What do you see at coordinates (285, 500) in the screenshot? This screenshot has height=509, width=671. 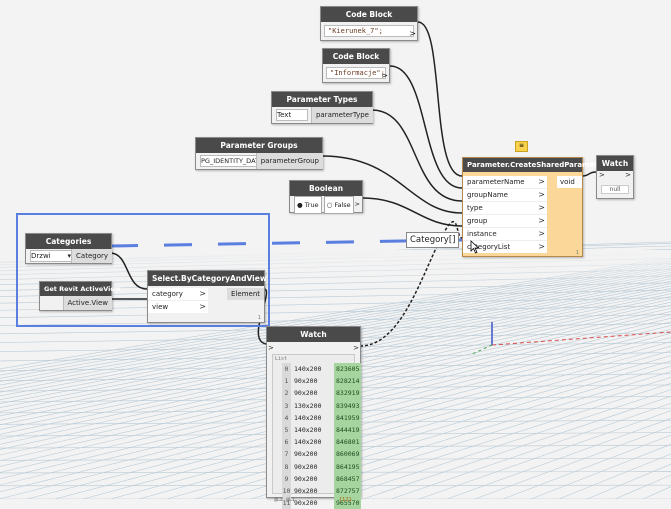 I see `list-footer-levels: @L2 @L1` at bounding box center [285, 500].